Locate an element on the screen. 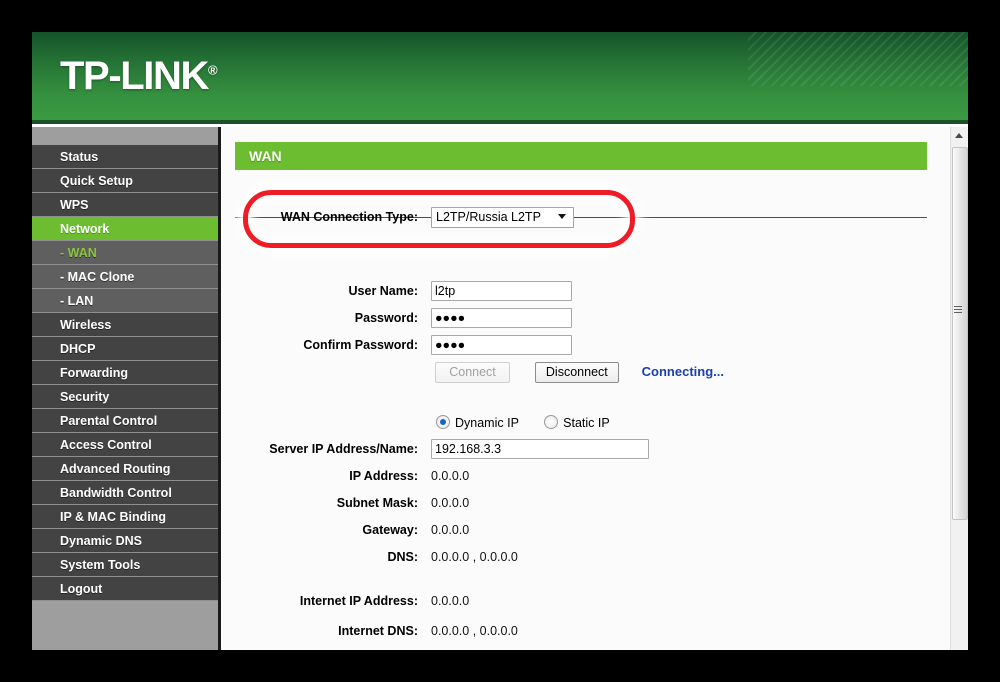 This screenshot has width=1000, height=682. sidebar-item-label: Security is located at coordinates (85, 397).